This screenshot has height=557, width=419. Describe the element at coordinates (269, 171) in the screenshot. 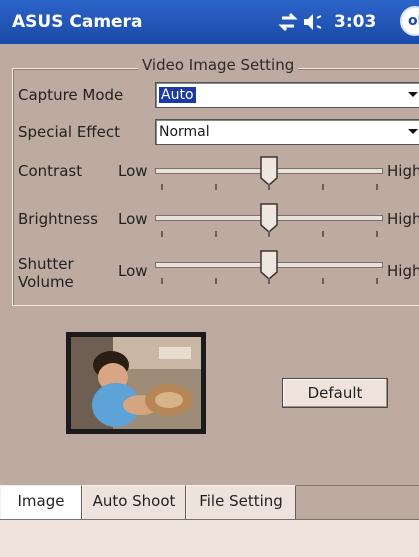

I see `contrast-slider-thumb` at that location.